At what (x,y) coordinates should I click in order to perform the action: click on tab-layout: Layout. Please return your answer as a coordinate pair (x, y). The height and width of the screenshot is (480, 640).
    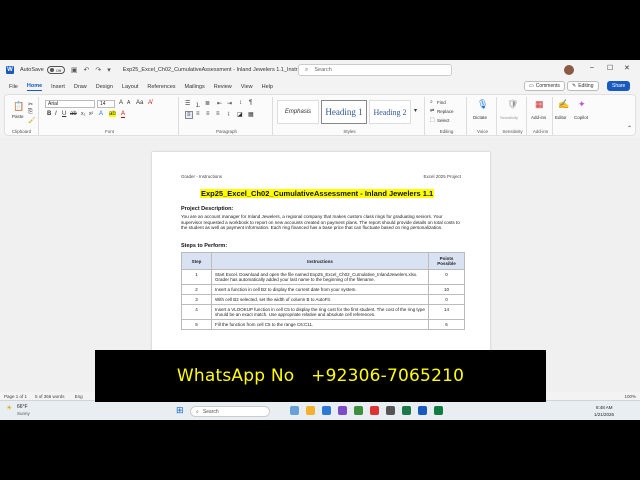
    Looking at the image, I should click on (130, 87).